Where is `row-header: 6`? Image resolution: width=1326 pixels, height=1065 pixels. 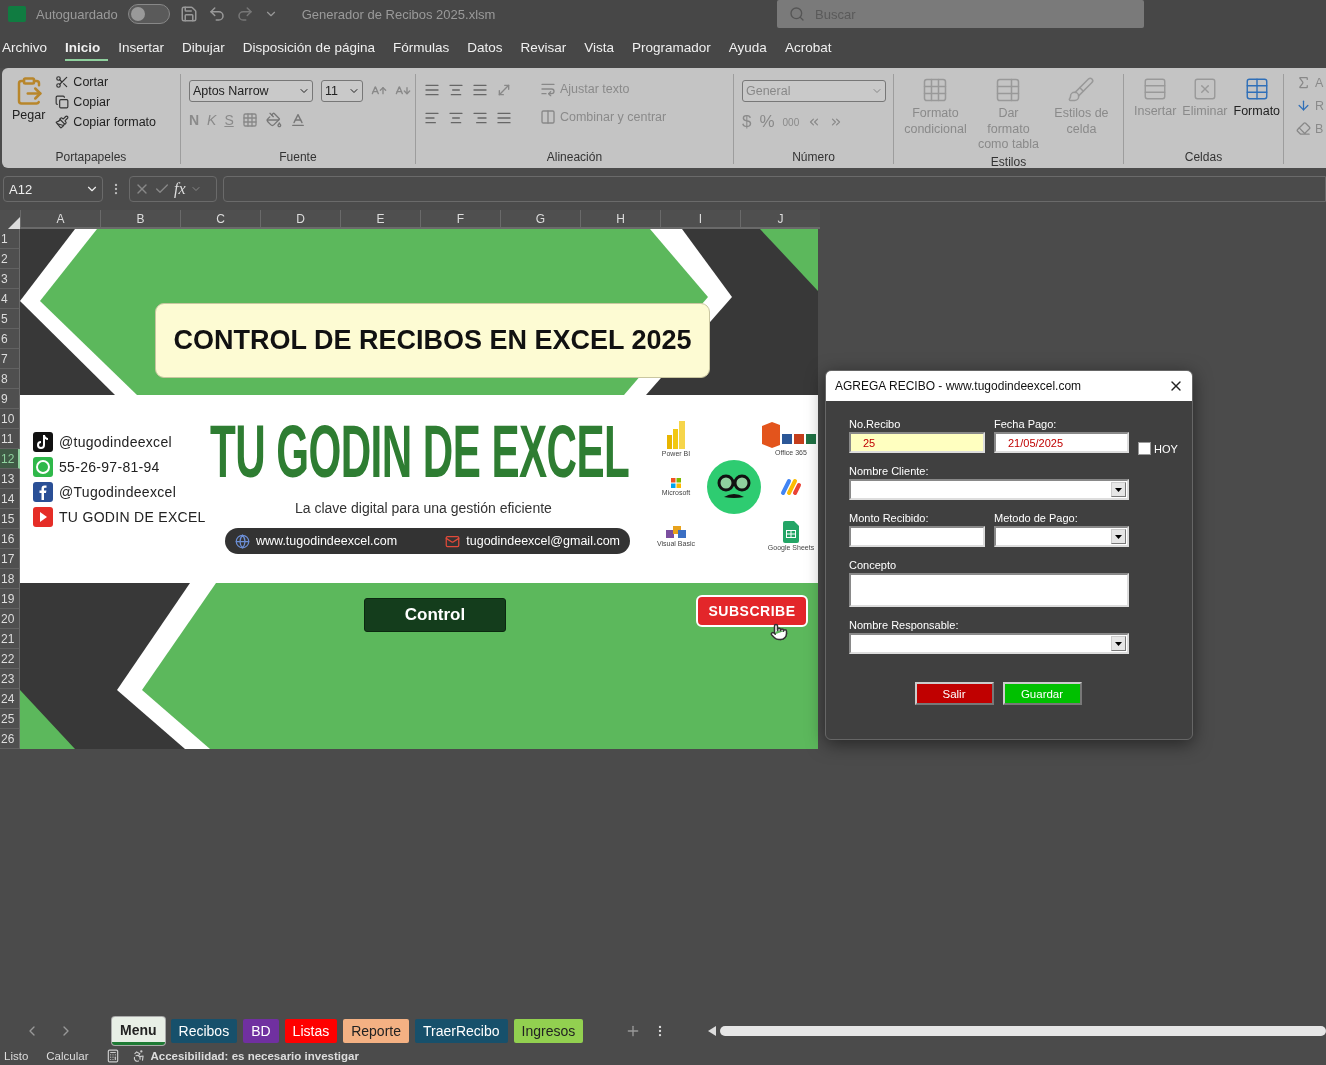
row-header: 6 is located at coordinates (10, 339).